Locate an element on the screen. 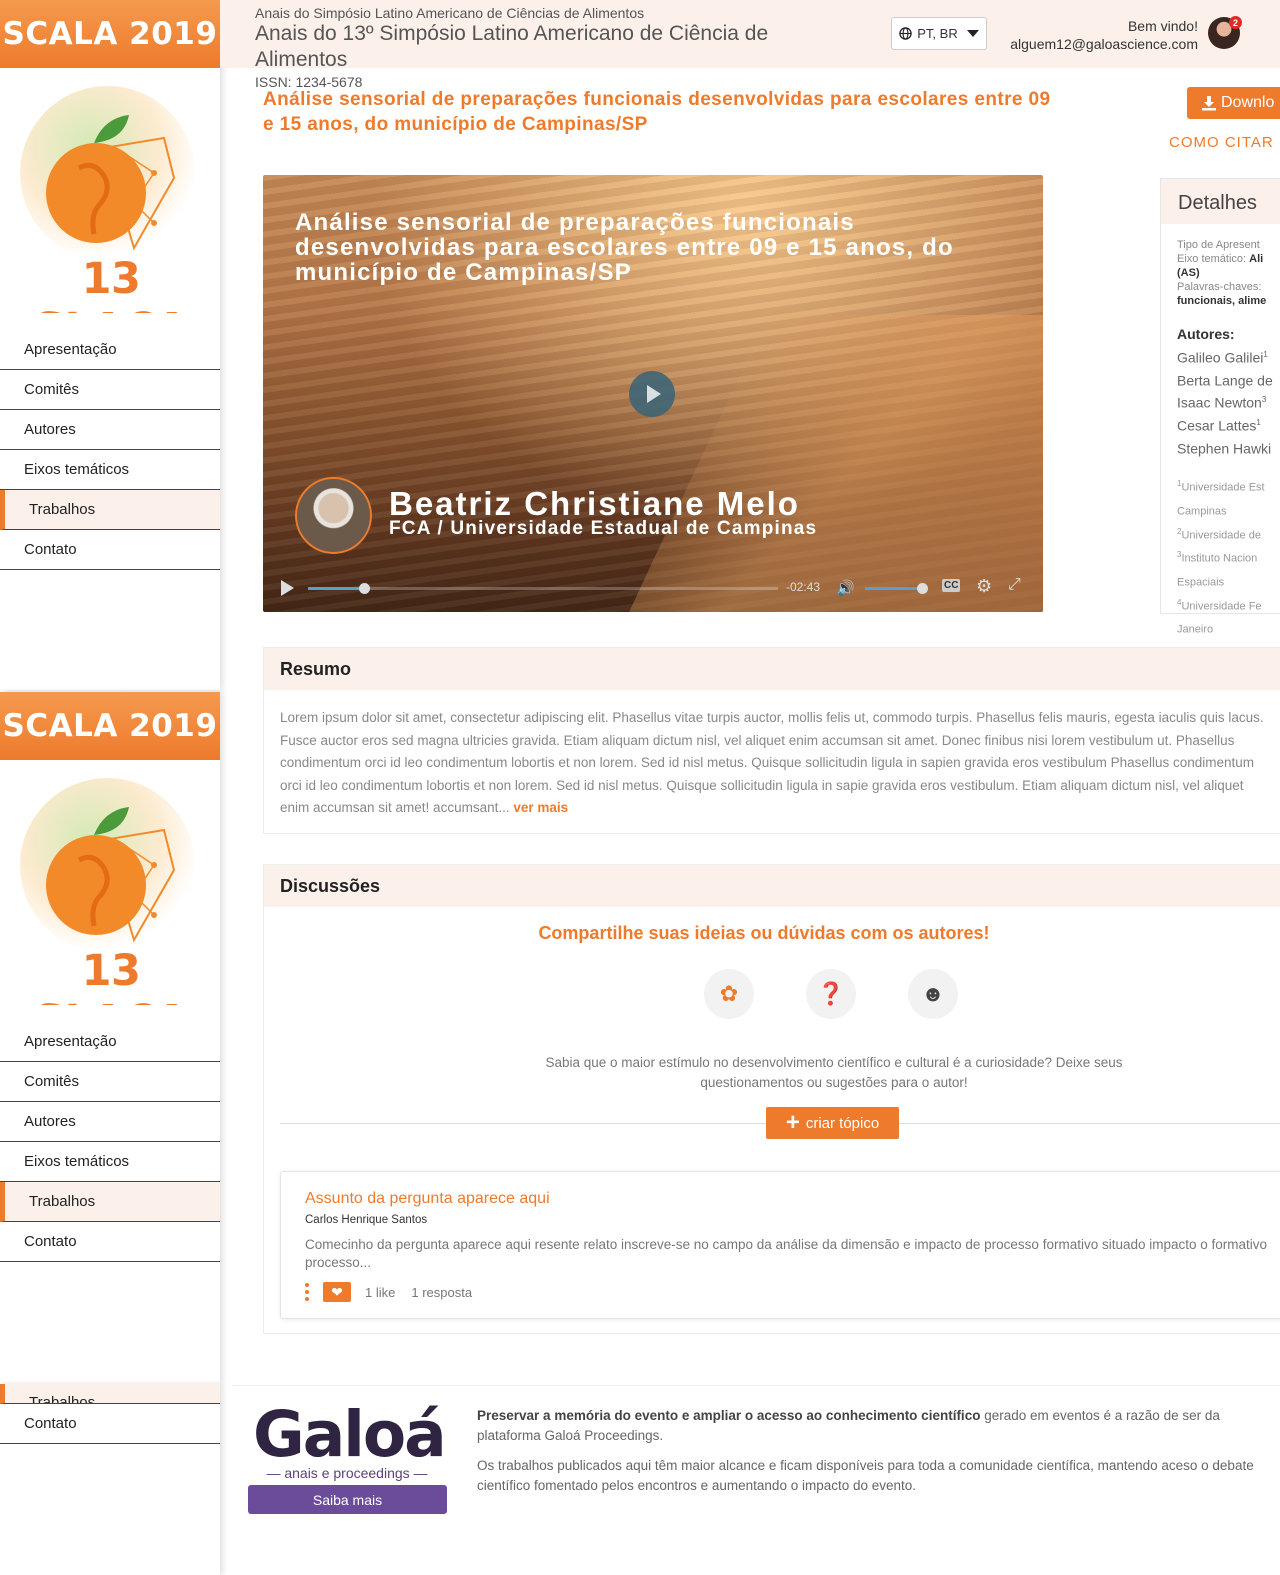 Image resolution: width=1280 pixels, height=1575 pixels. author-name: Berta Lange de is located at coordinates (1225, 380).